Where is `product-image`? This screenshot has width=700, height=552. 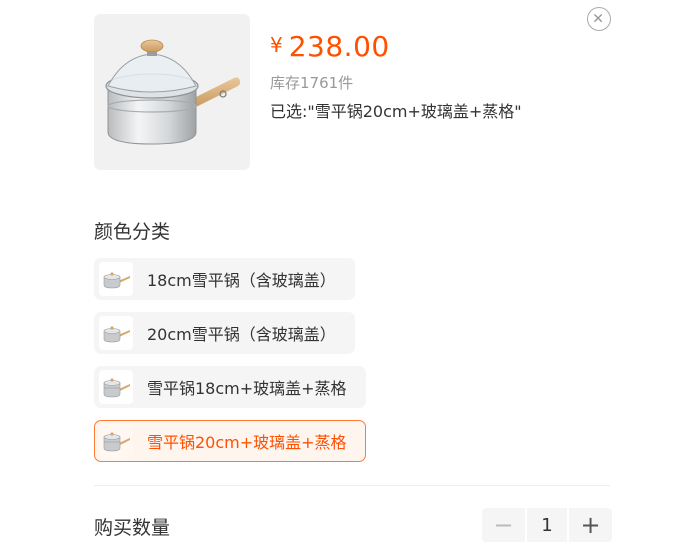
product-image is located at coordinates (172, 92).